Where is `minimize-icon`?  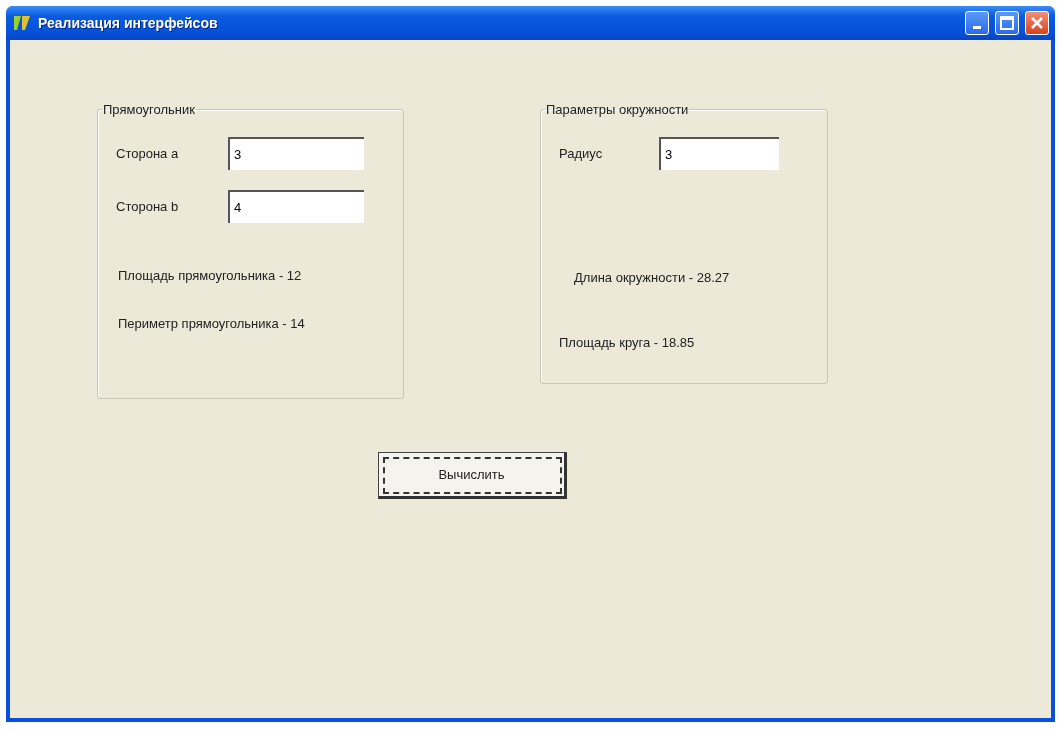
minimize-icon is located at coordinates (977, 27).